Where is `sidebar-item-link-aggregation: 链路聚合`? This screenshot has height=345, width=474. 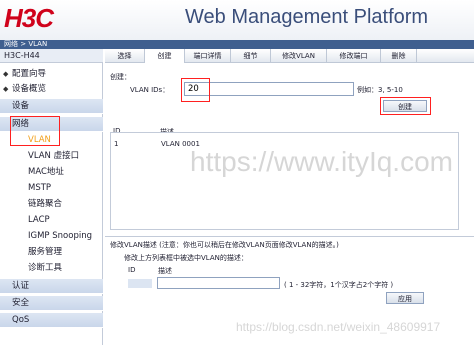 sidebar-item-link-aggregation: 链路聚合 is located at coordinates (51, 204).